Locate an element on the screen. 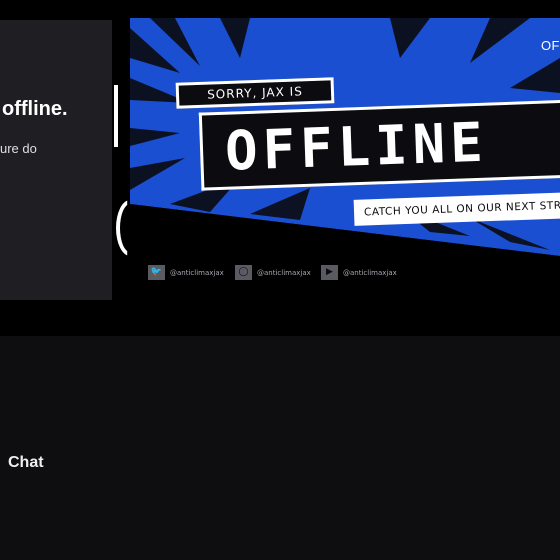  social-youtube: ▶ @anticlimaxjax is located at coordinates (359, 273).